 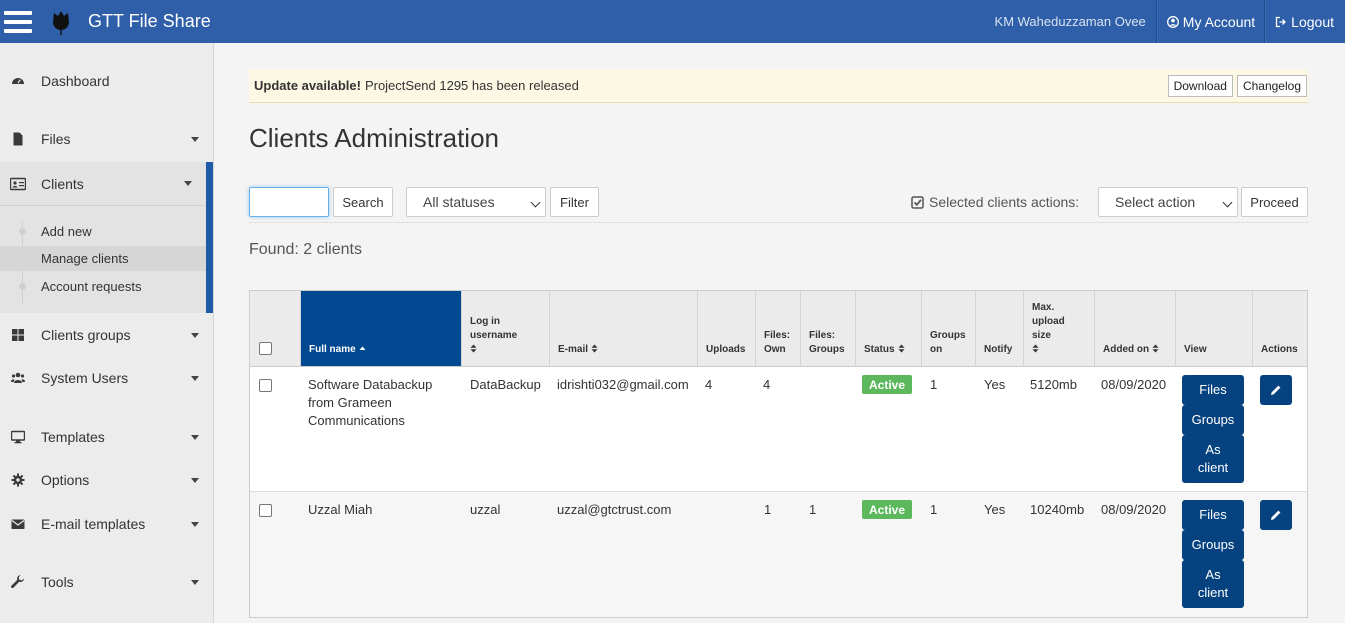 I want to click on my-account-link: My Account, so click(x=1211, y=21).